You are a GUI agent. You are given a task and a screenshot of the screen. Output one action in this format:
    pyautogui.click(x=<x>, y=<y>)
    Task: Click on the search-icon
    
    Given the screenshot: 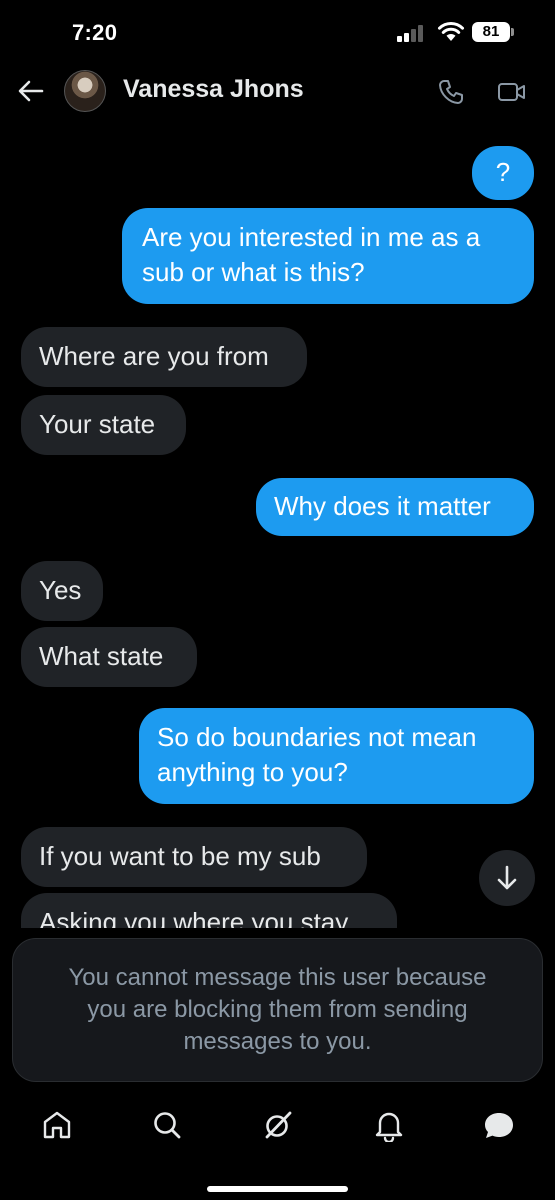 What is the action you would take?
    pyautogui.click(x=167, y=1125)
    